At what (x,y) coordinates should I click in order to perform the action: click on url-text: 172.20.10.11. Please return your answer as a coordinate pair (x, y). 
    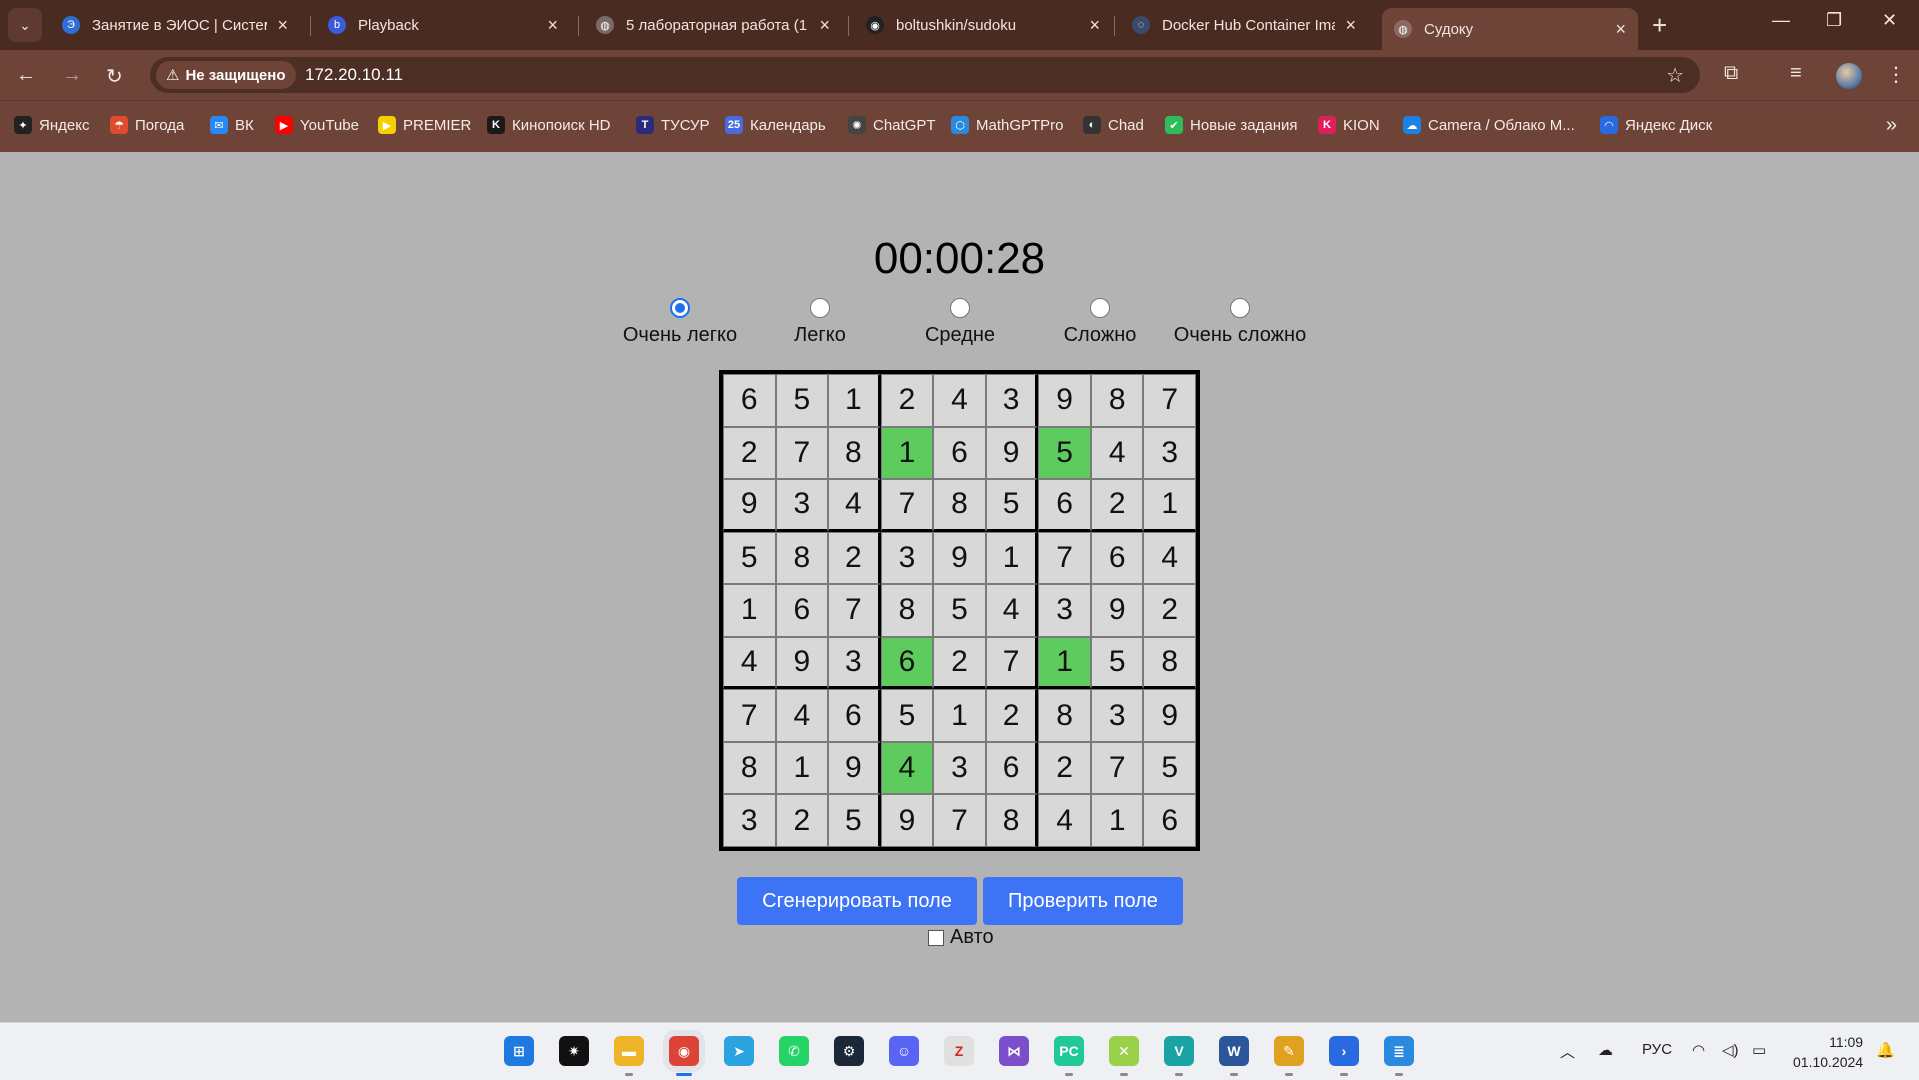
    Looking at the image, I should click on (354, 75).